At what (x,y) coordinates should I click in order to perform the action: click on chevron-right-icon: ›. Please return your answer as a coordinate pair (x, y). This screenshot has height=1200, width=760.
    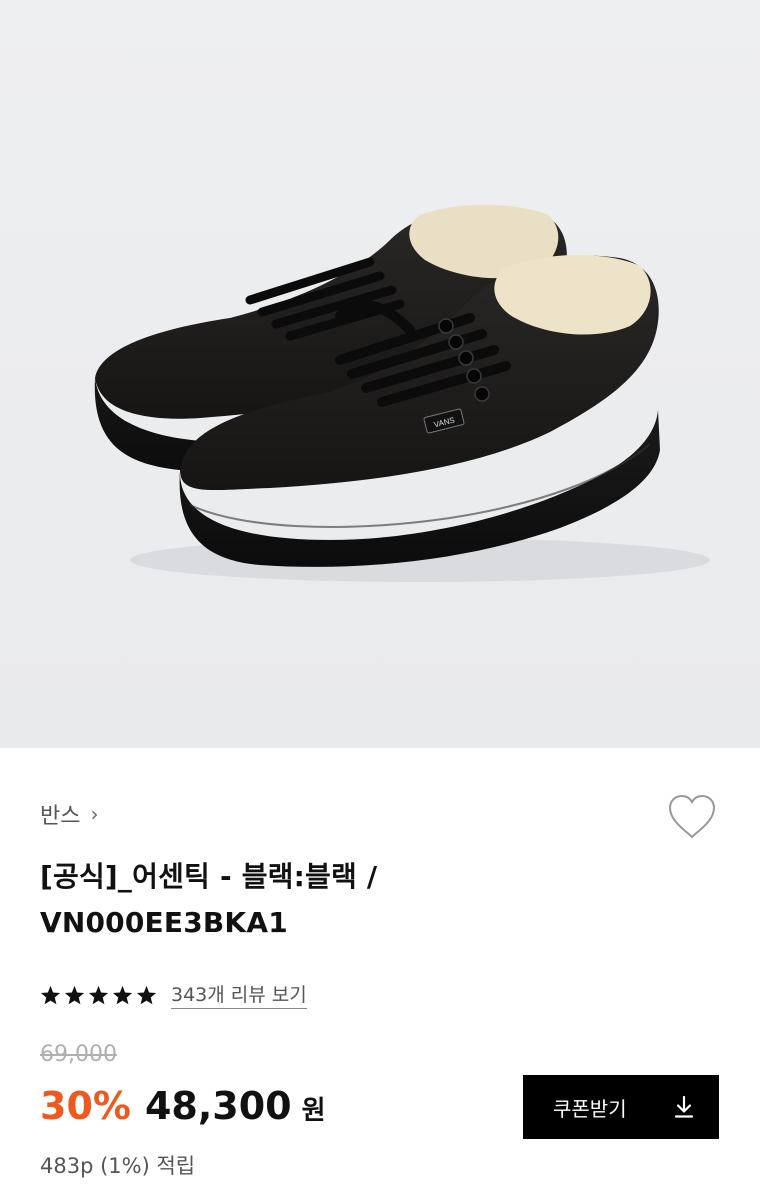
    Looking at the image, I should click on (94, 814).